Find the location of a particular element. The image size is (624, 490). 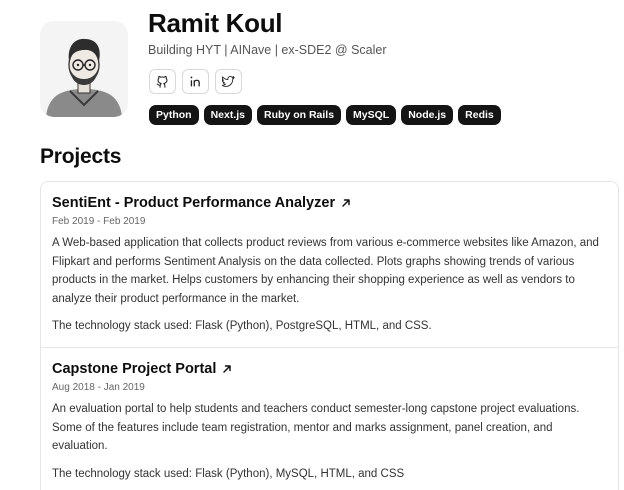

skill-tag-nextjs: Next.js is located at coordinates (228, 115).